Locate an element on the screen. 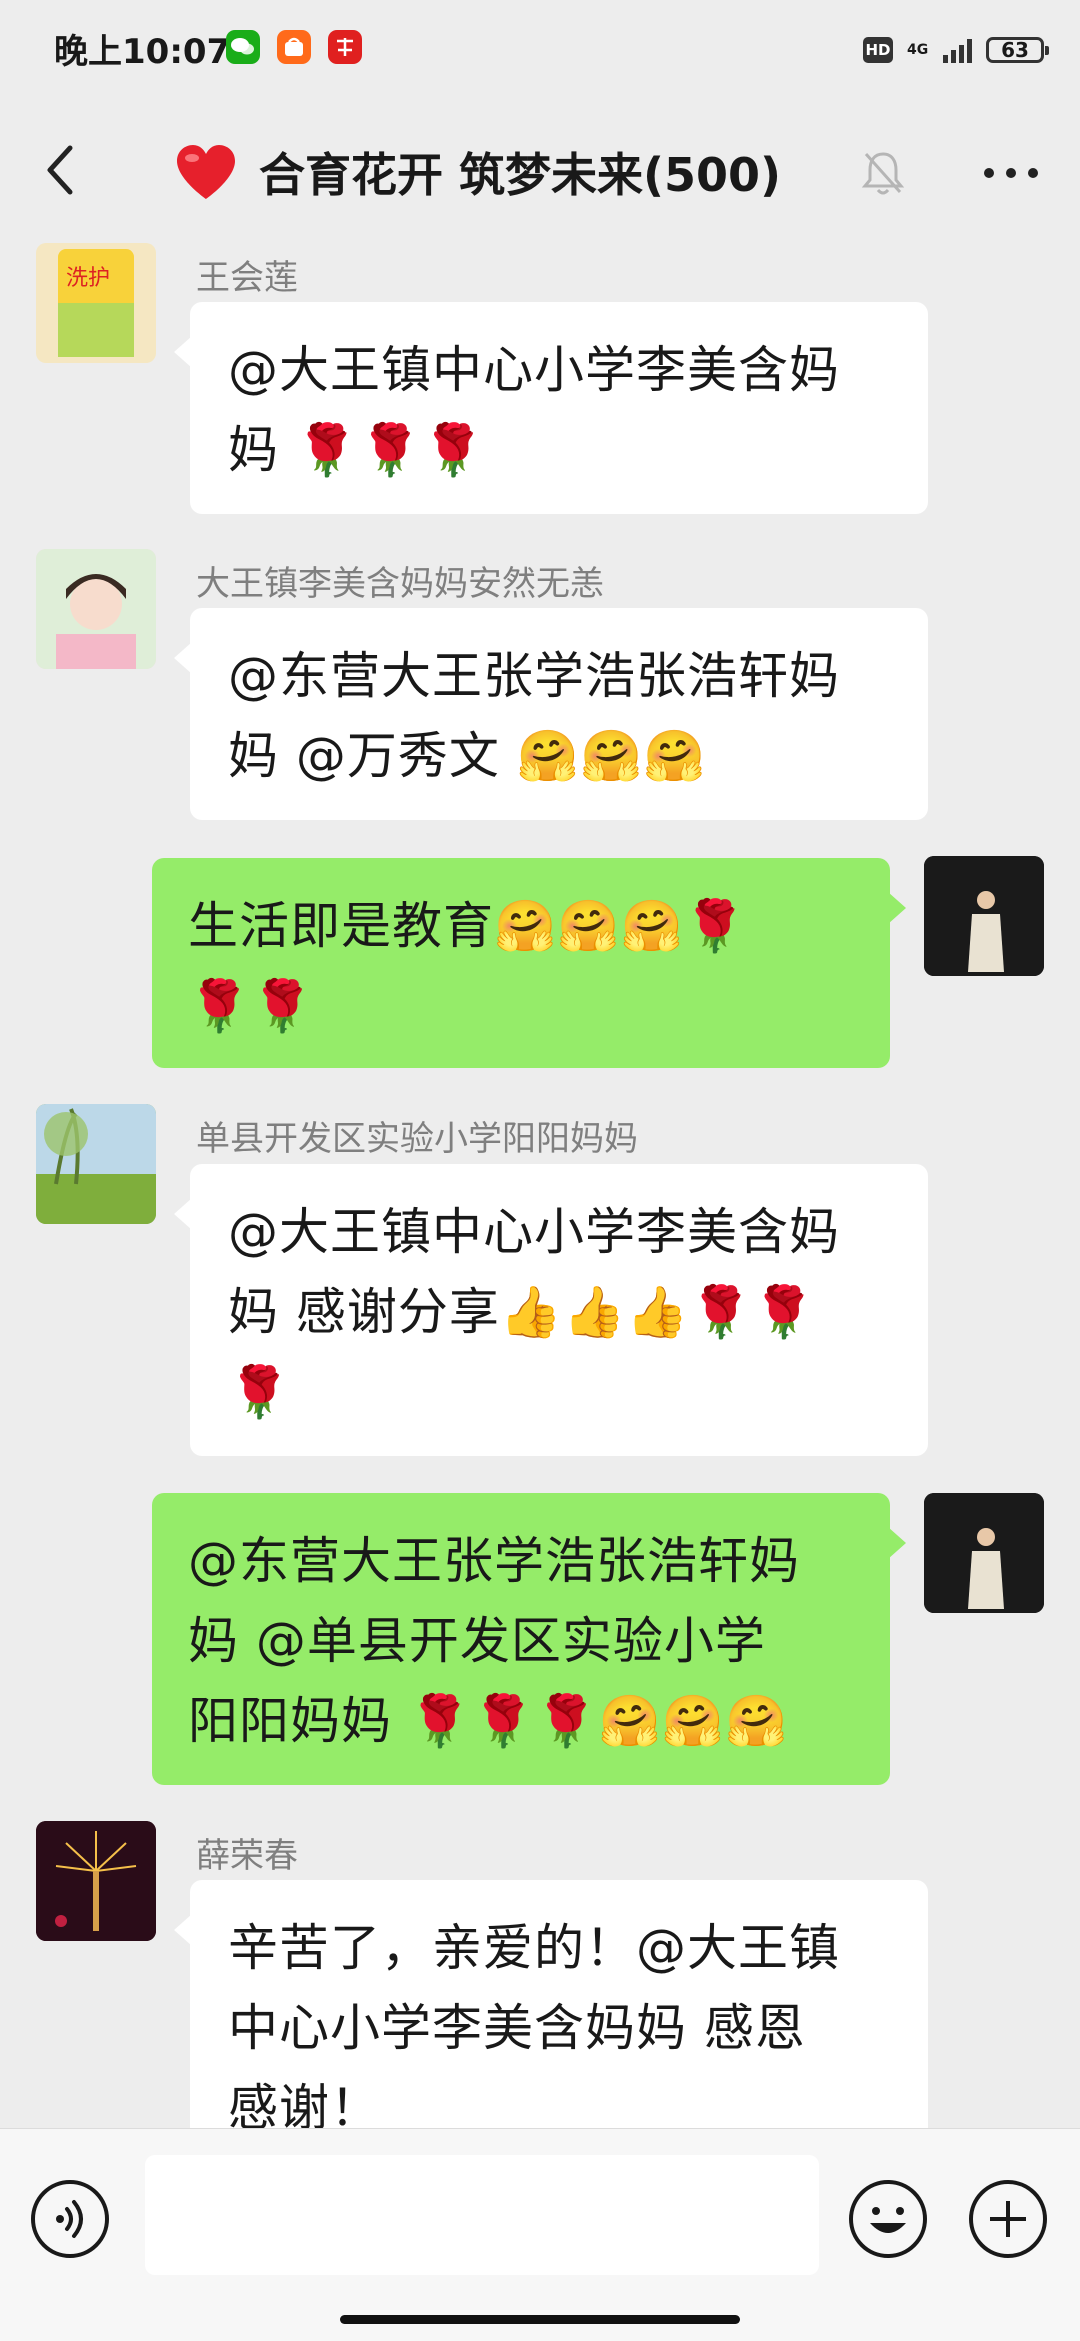 This screenshot has height=2341, width=1080. message-bubble: @大王镇中心小学李美含妈 妈 🌹🌹🌹 is located at coordinates (551, 408).